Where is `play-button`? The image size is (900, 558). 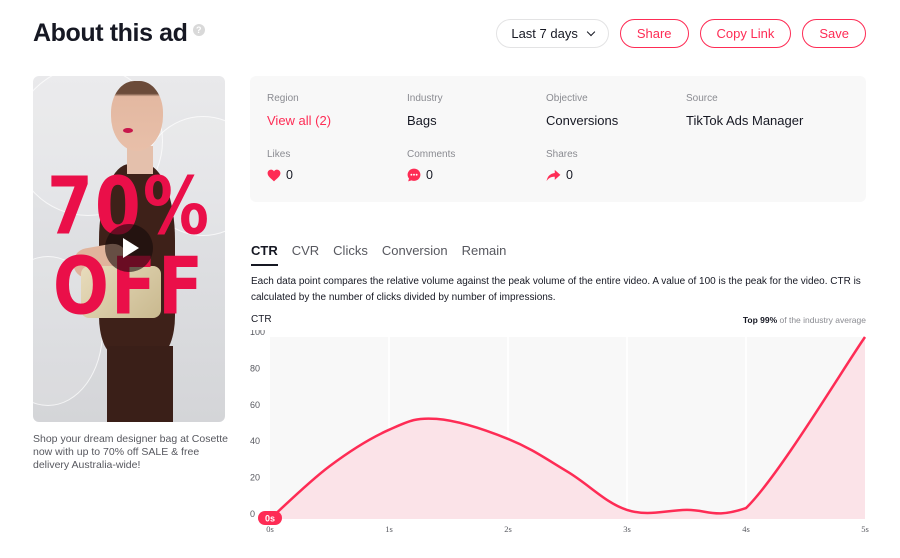
play-button is located at coordinates (129, 248).